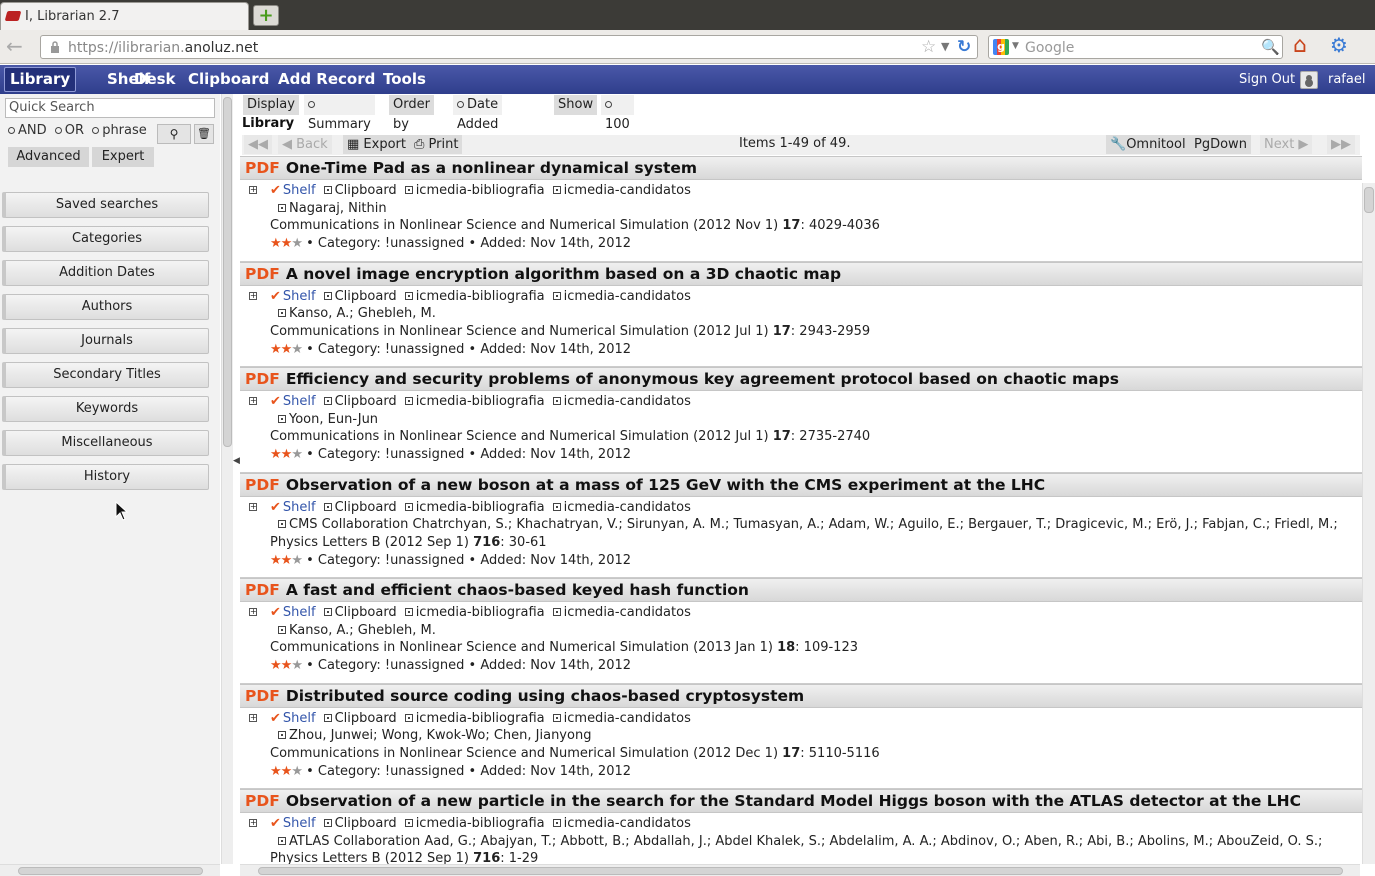 The image size is (1375, 876). What do you see at coordinates (1286, 144) in the screenshot?
I see `next-button: Next ▶` at bounding box center [1286, 144].